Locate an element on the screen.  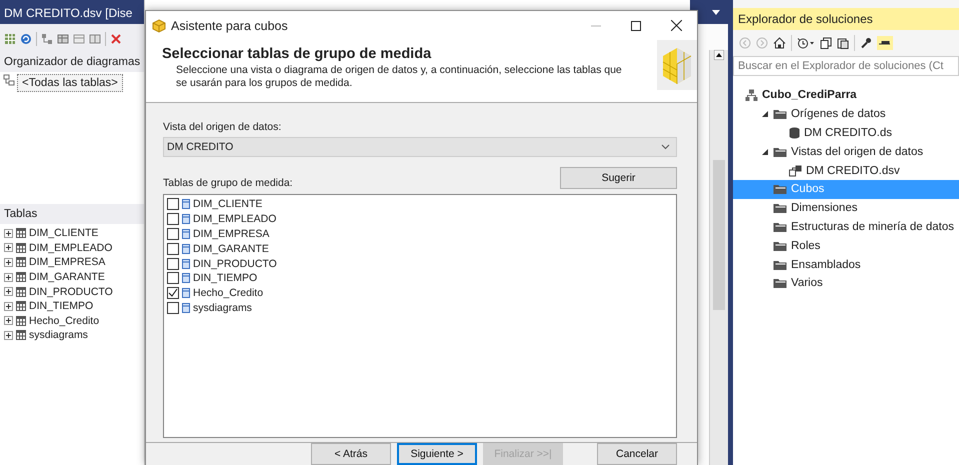
tree-item: Ensamblados is located at coordinates (846, 264).